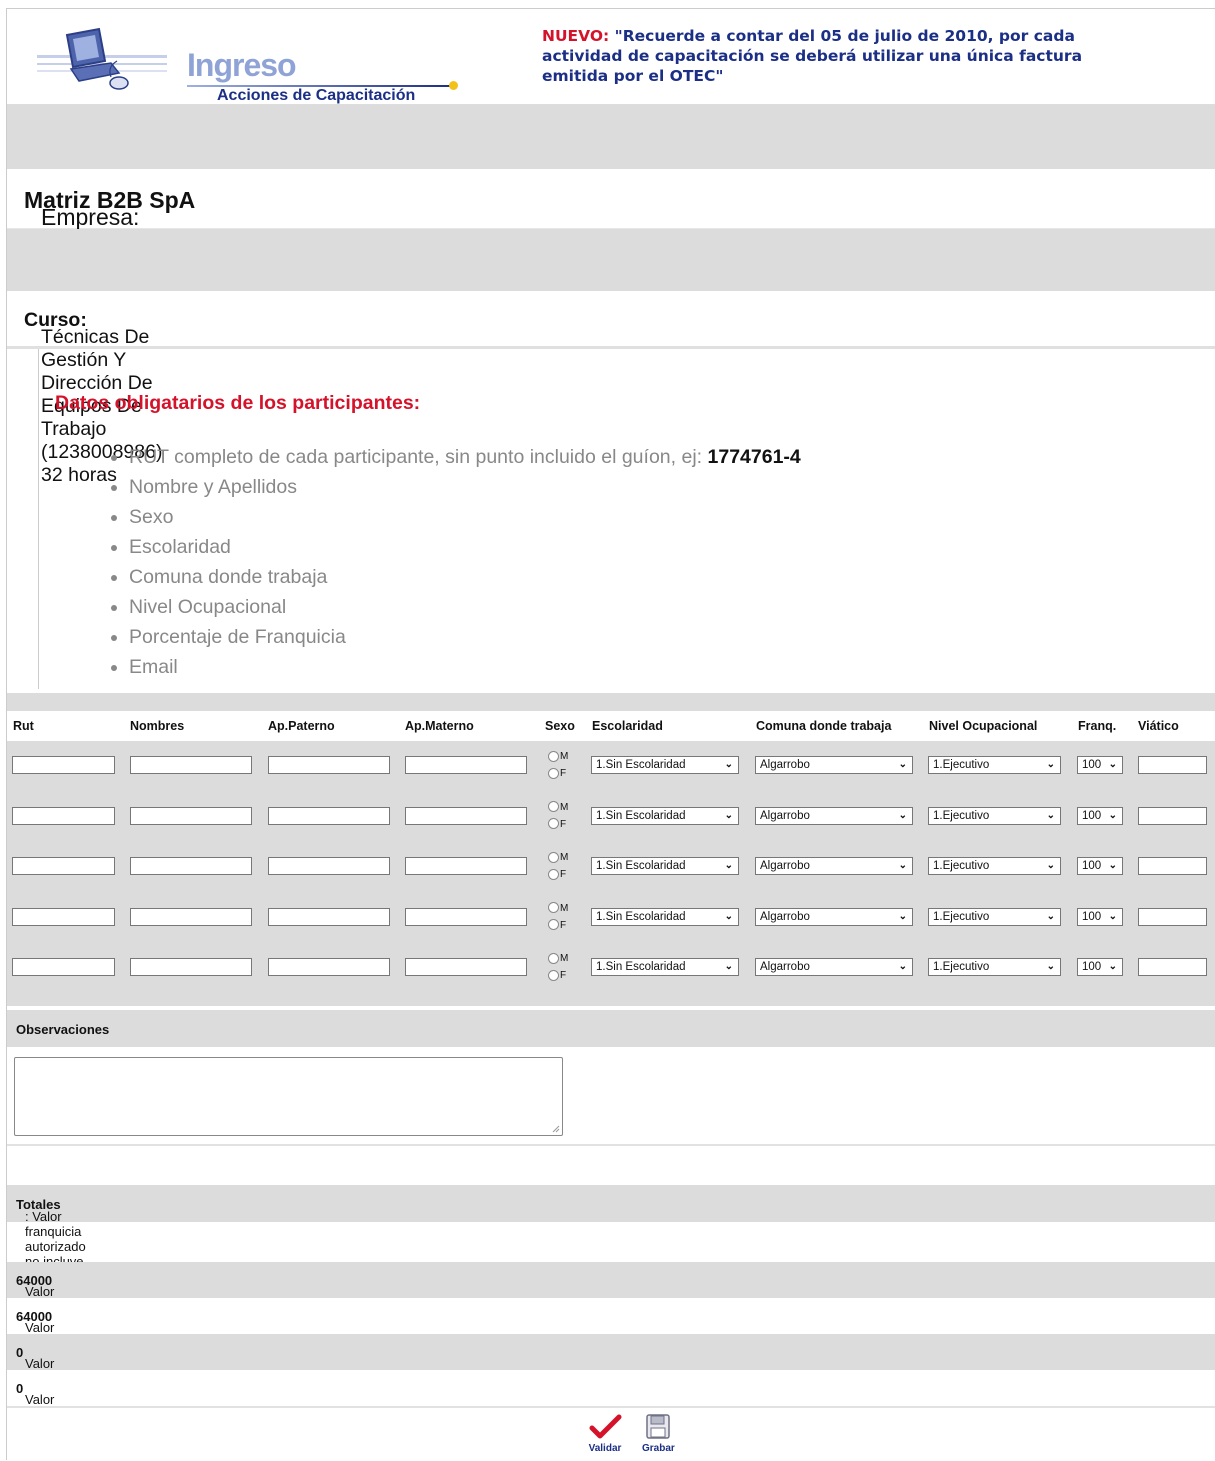  What do you see at coordinates (983, 726) in the screenshot?
I see `column-header-nivel: Nivel Ocupacional` at bounding box center [983, 726].